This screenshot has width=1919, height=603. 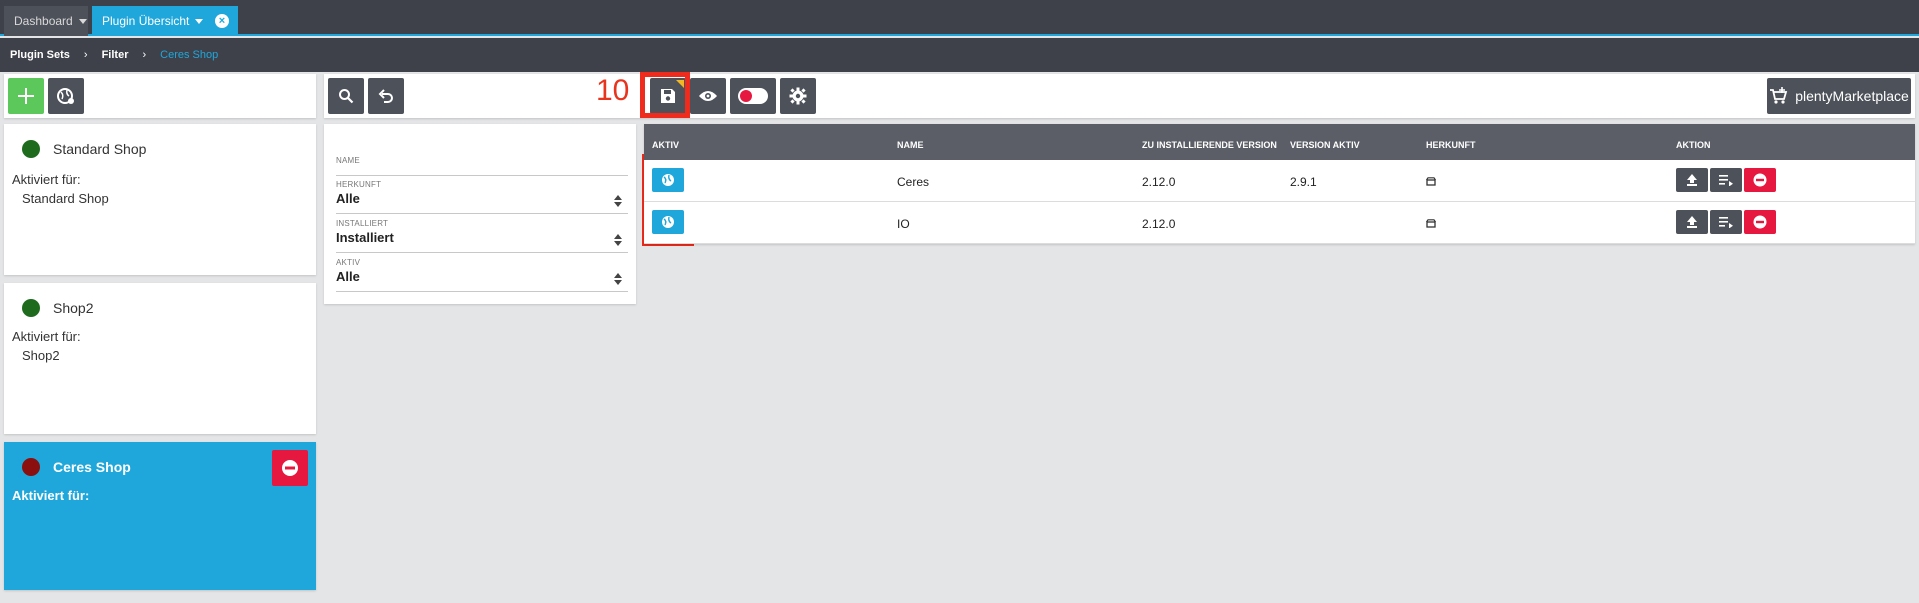 What do you see at coordinates (348, 262) in the screenshot?
I see `aktiv-label: AKTIV` at bounding box center [348, 262].